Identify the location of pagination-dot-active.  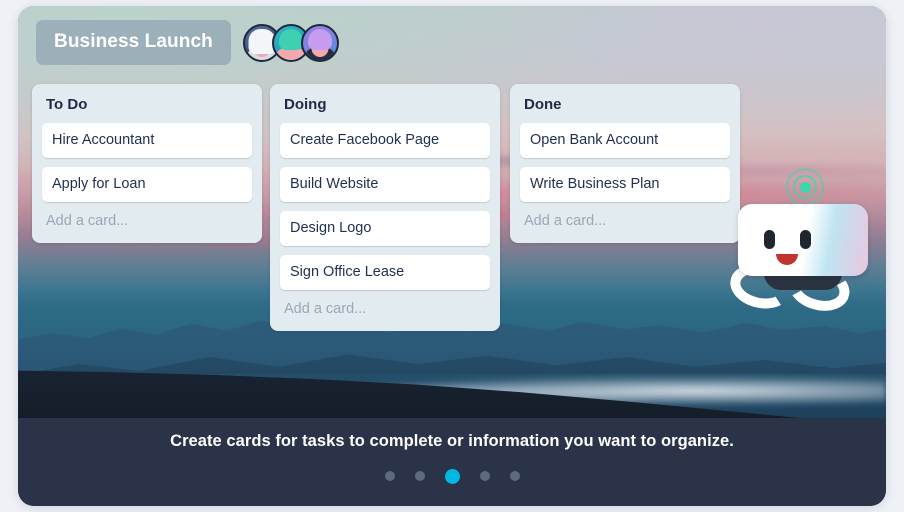
(452, 476).